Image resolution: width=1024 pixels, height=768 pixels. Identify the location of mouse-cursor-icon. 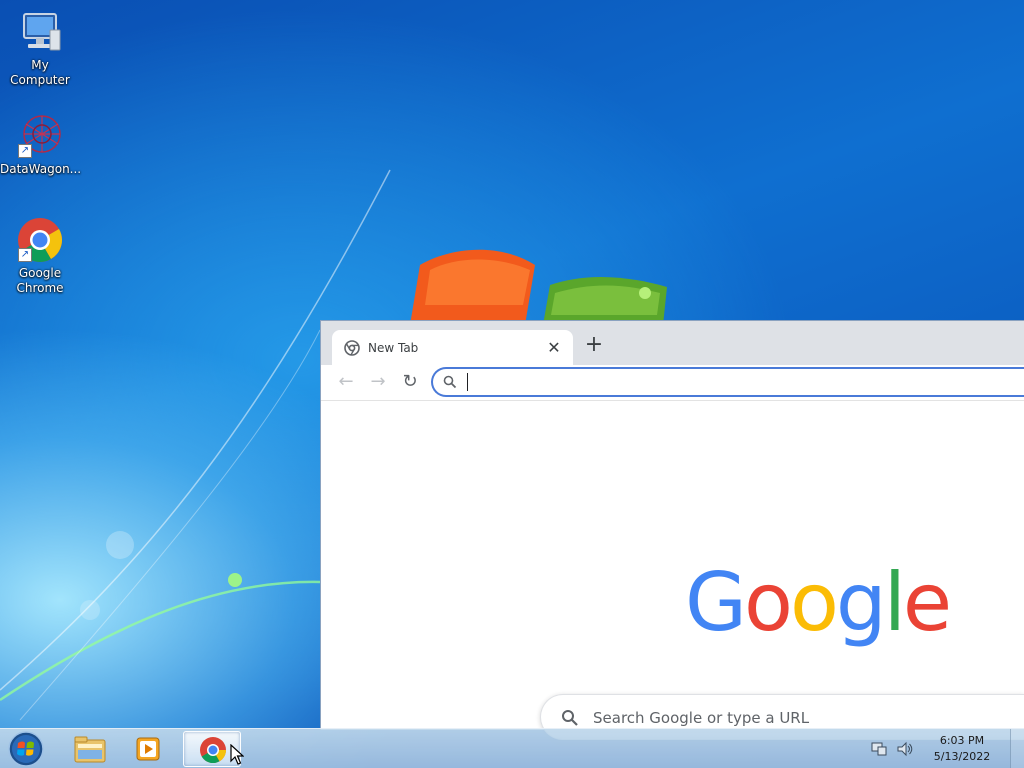
(237, 754).